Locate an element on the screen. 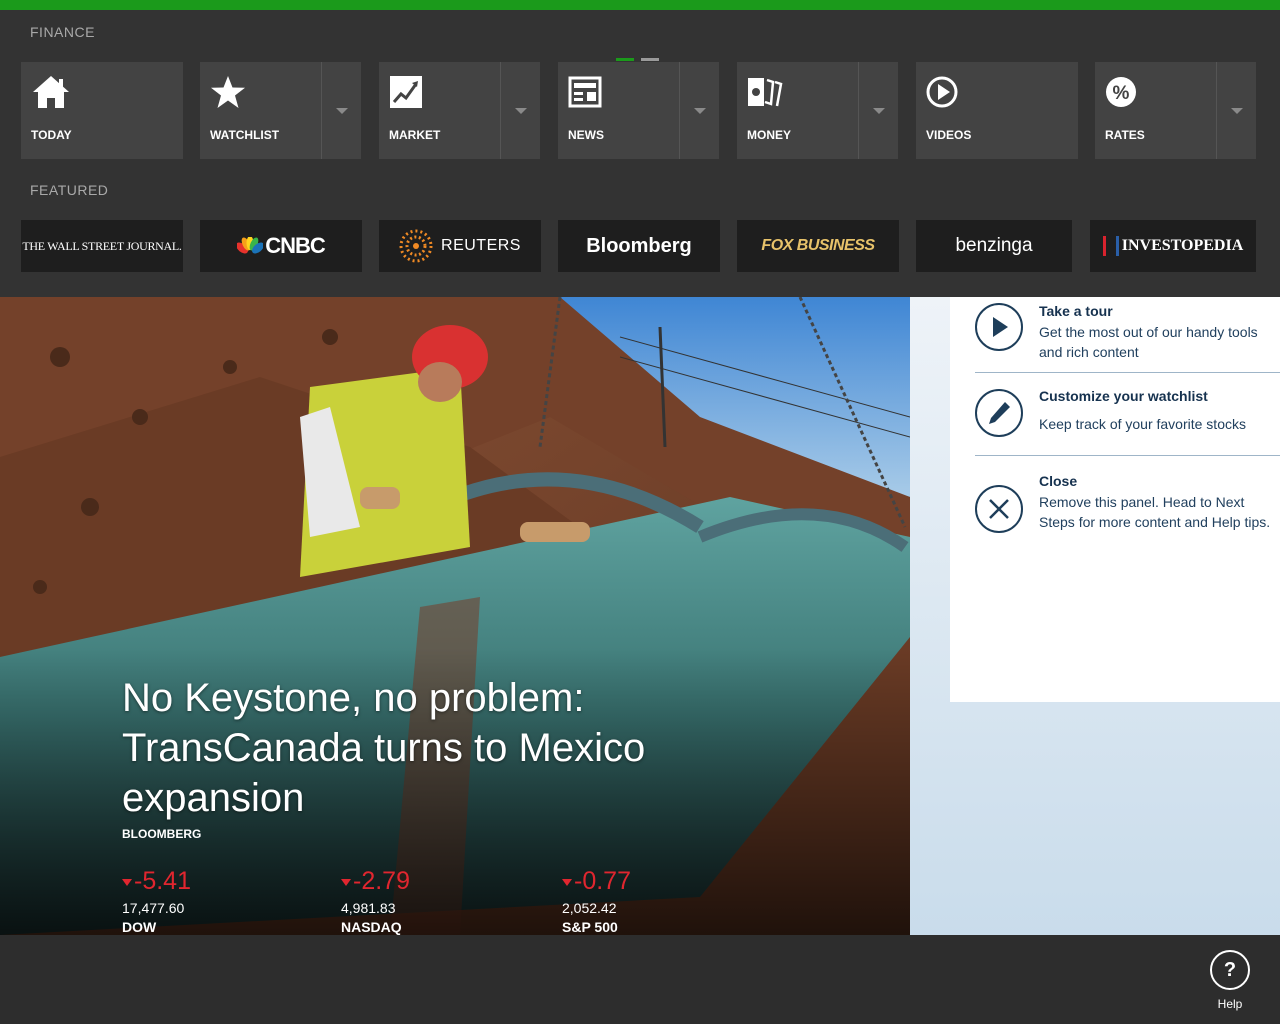 The width and height of the screenshot is (1280, 1024). featured-benzinga-logo: benzinga is located at coordinates (994, 246).